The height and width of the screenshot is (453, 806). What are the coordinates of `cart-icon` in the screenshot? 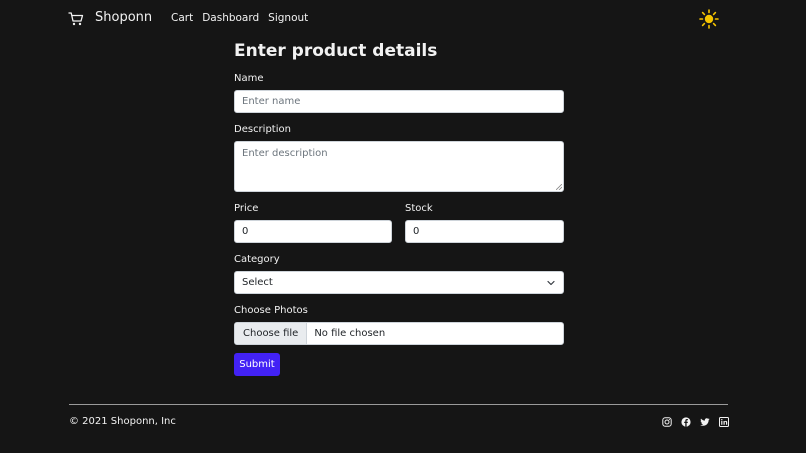 It's located at (76, 19).